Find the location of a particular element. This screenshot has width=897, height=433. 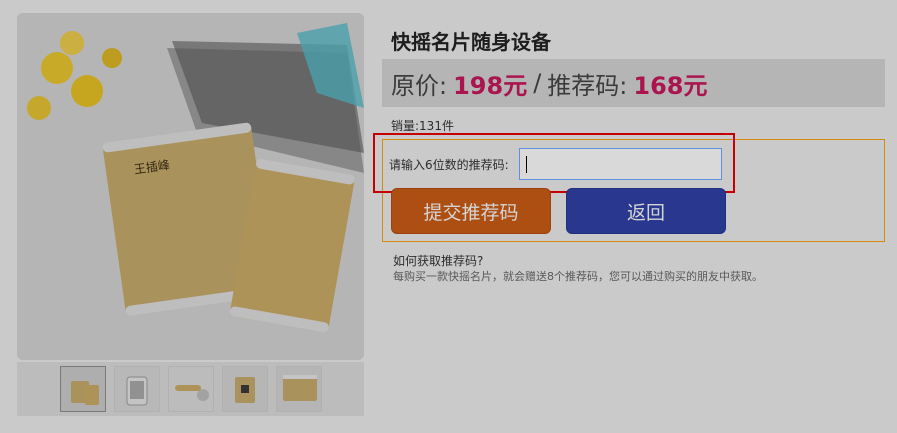

price-box: 原价: 198元 / 推荐码: 168元 is located at coordinates (633, 83).